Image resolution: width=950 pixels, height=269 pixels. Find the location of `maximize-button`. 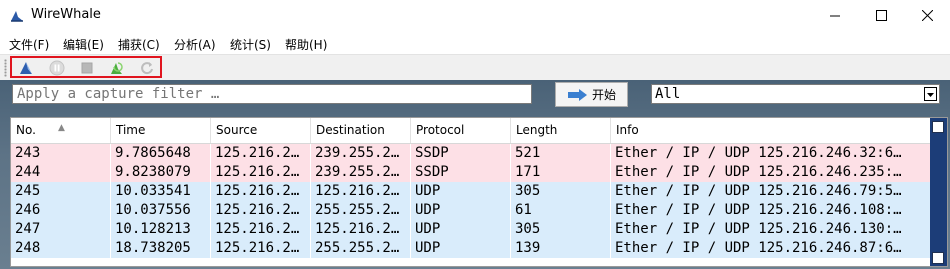

maximize-button is located at coordinates (881, 15).